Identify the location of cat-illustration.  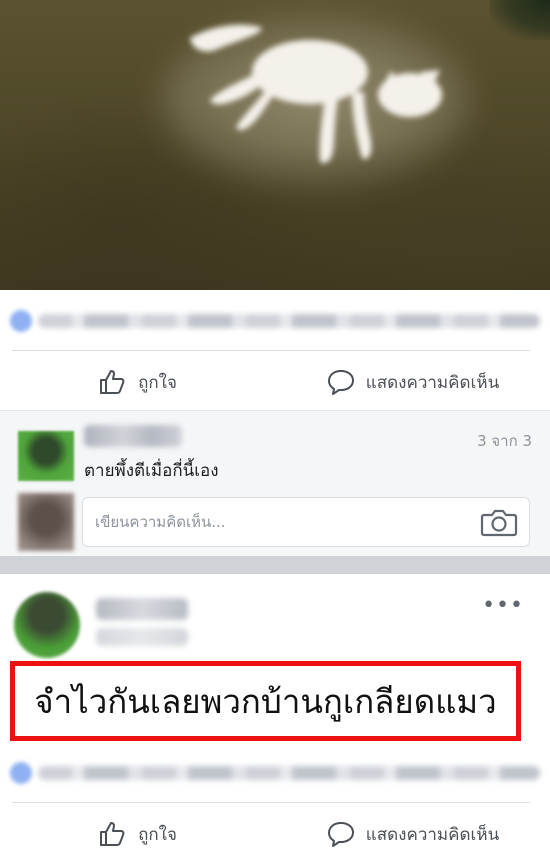
(315, 100).